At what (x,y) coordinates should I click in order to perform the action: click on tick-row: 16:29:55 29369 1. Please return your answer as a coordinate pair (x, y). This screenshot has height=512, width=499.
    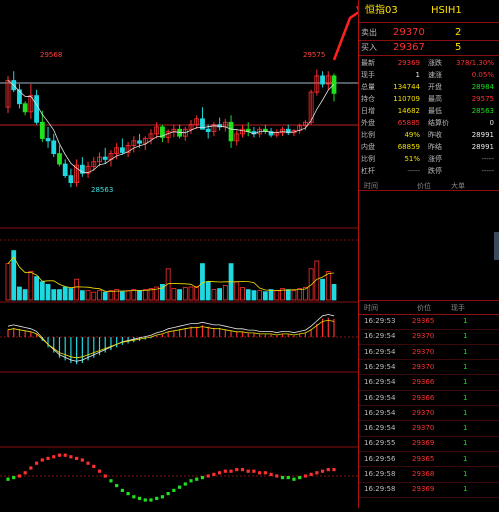
    Looking at the image, I should click on (429, 443).